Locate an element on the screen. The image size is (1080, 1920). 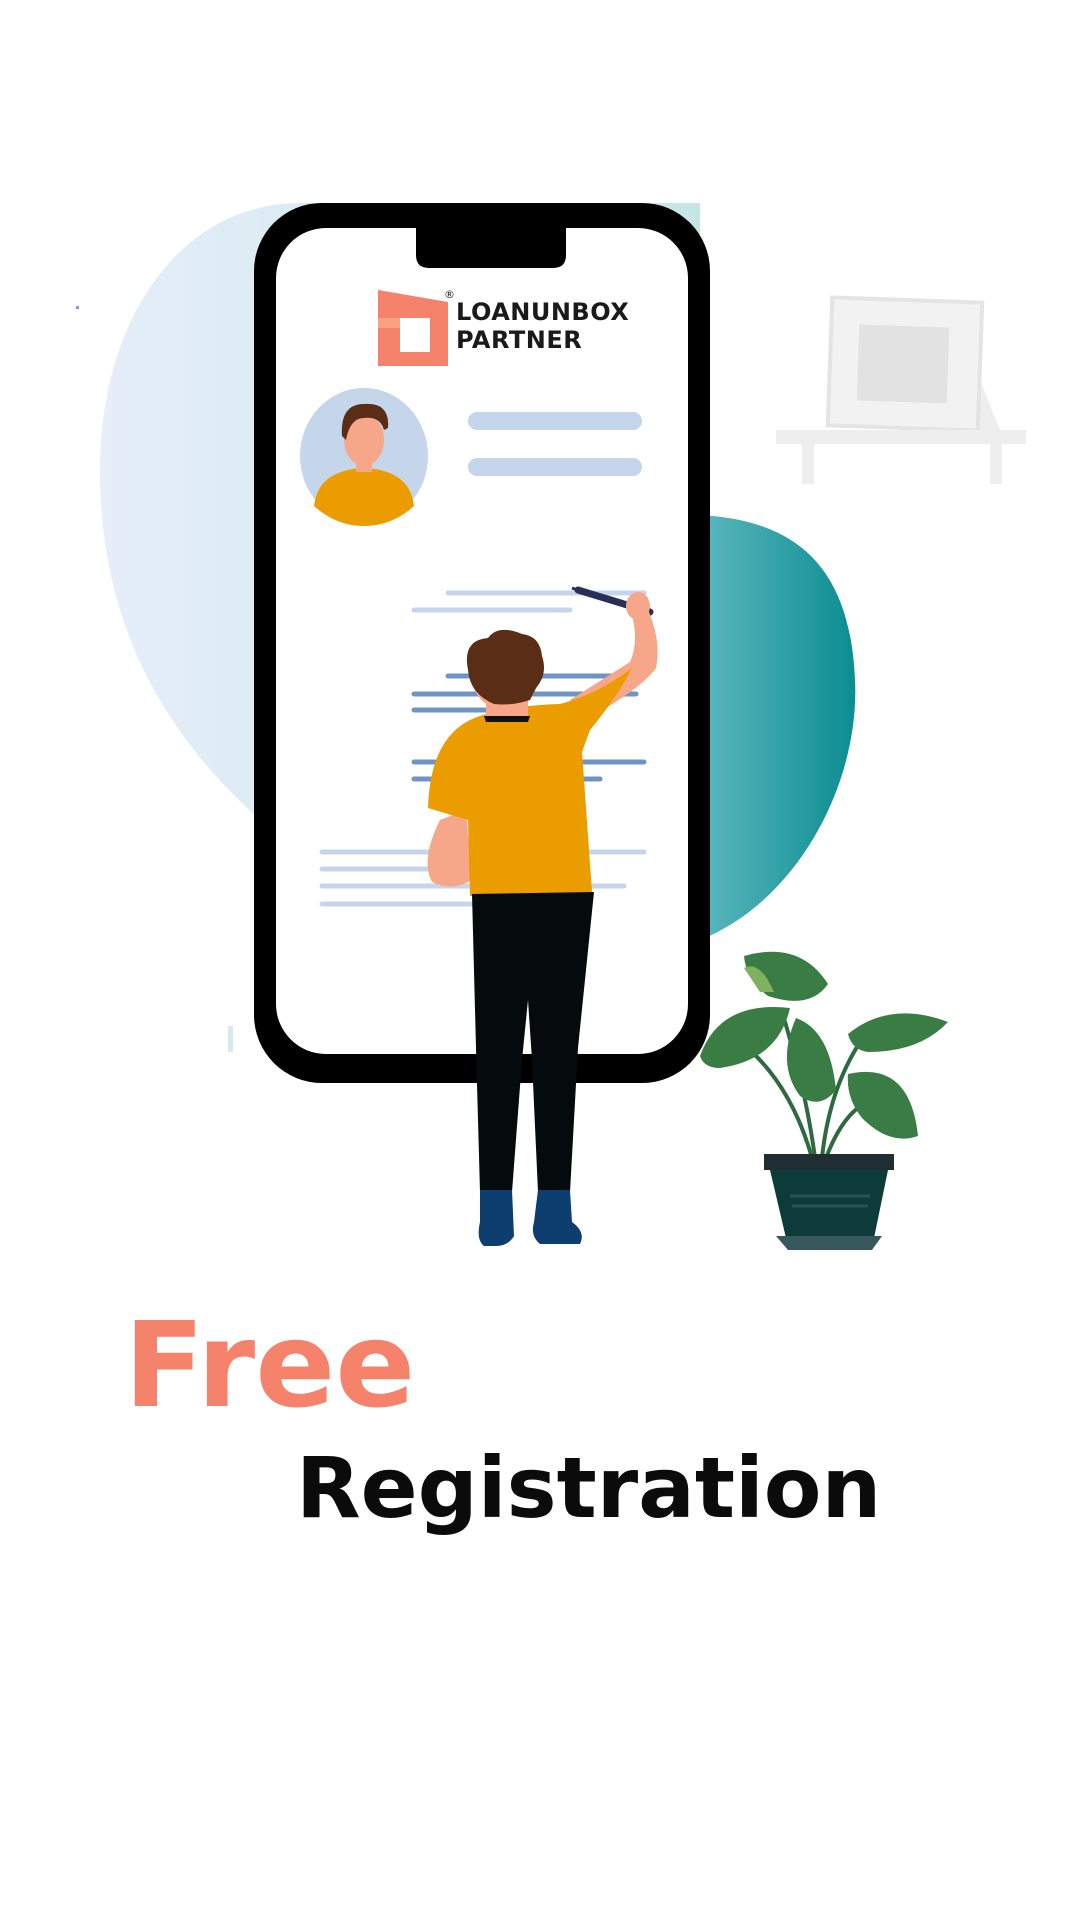
profile-name-bar is located at coordinates (555, 421).